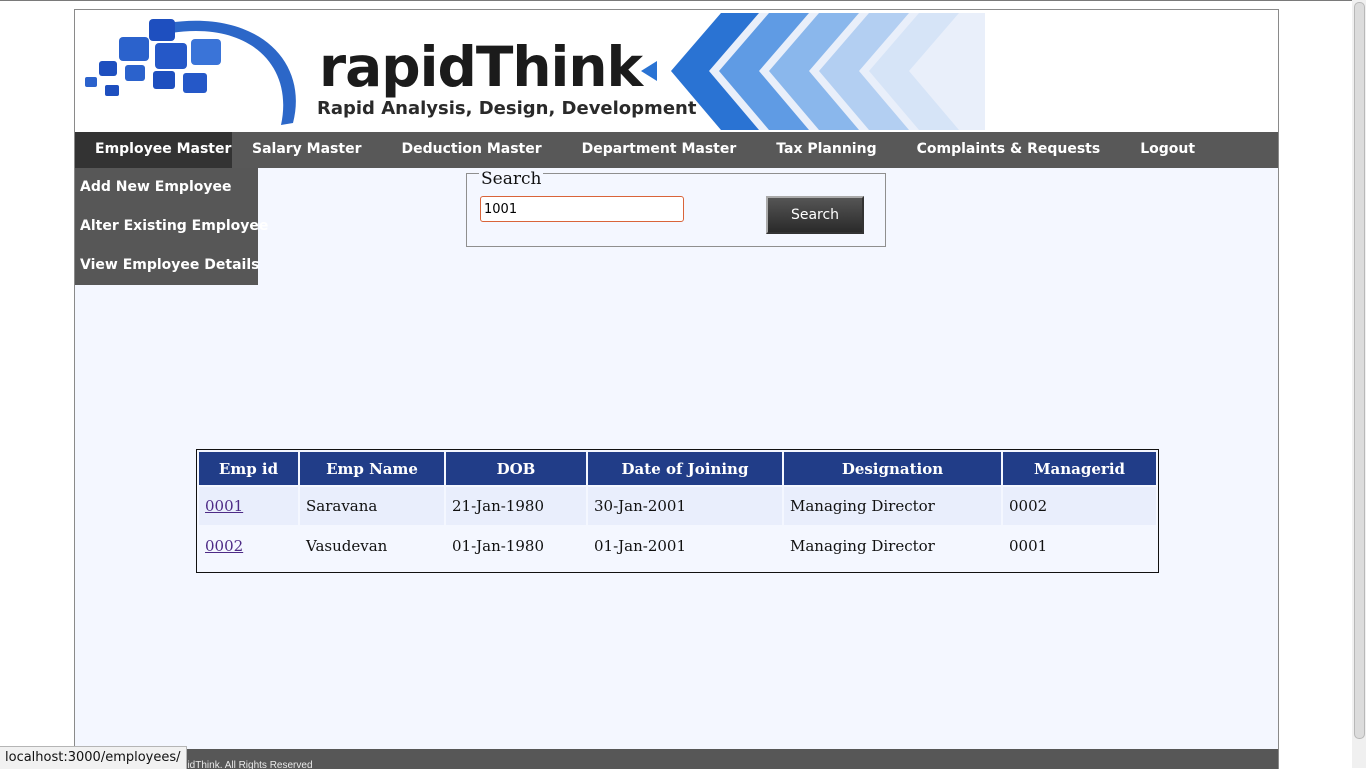 This screenshot has width=1366, height=769. What do you see at coordinates (516, 468) in the screenshot?
I see `header-dob: DOB` at bounding box center [516, 468].